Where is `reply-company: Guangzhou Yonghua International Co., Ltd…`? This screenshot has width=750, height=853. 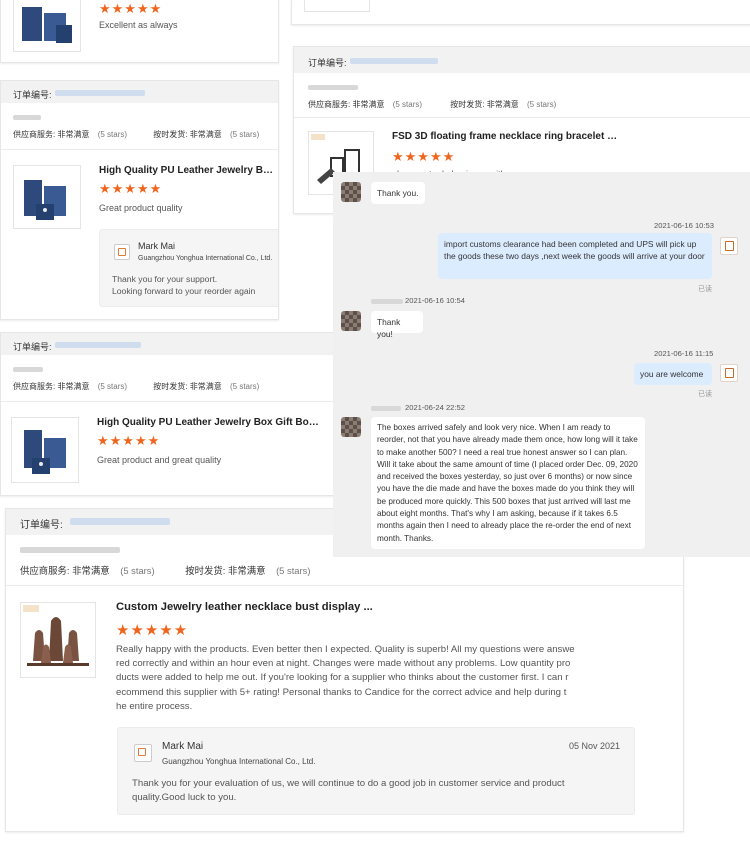
reply-company: Guangzhou Yonghua International Co., Ltd… is located at coordinates (239, 761).